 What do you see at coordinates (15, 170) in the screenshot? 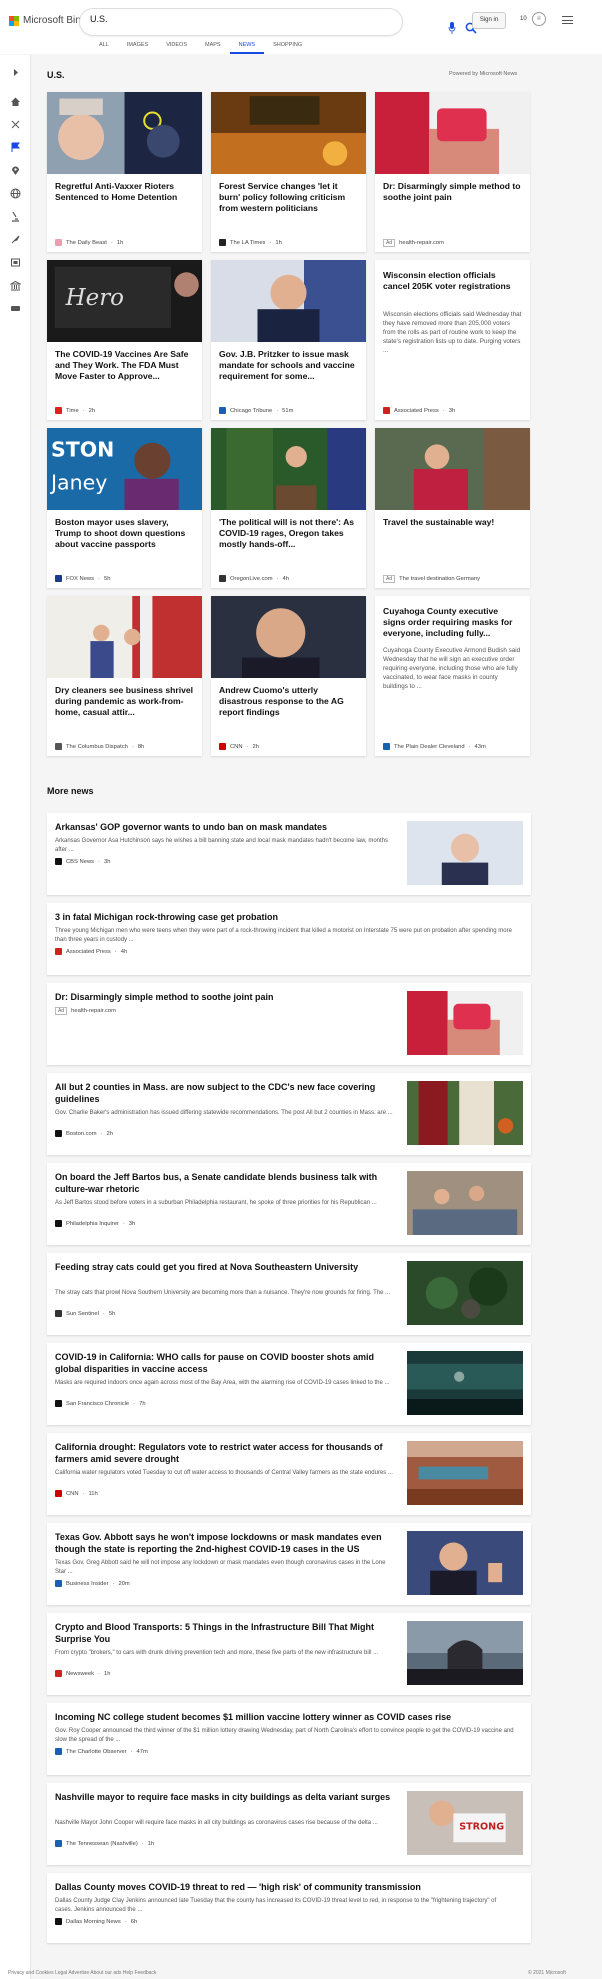
I see `location-pin-icon` at bounding box center [15, 170].